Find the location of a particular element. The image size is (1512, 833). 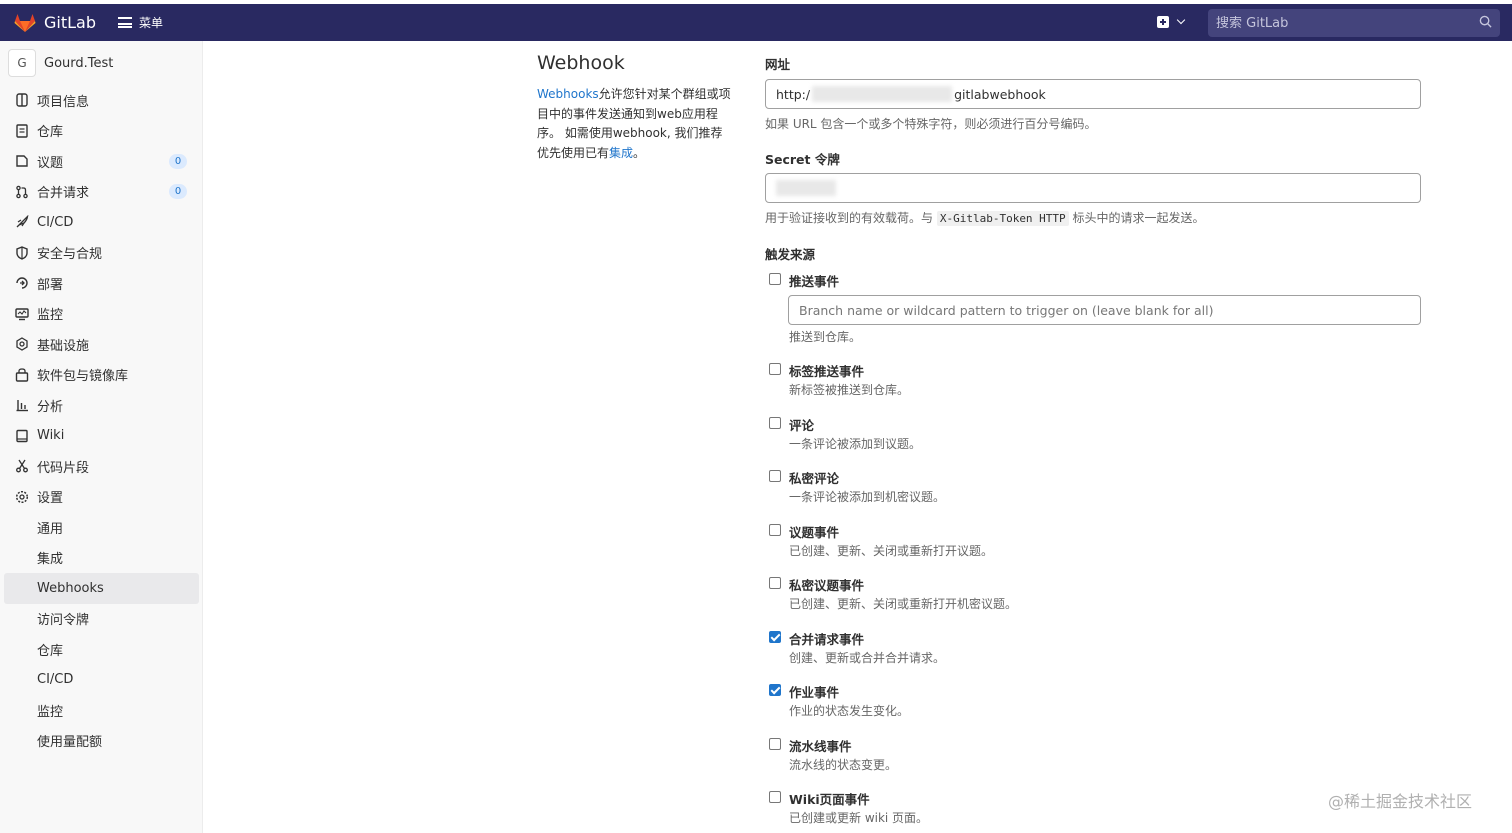

plus-square-icon is located at coordinates (1163, 22).